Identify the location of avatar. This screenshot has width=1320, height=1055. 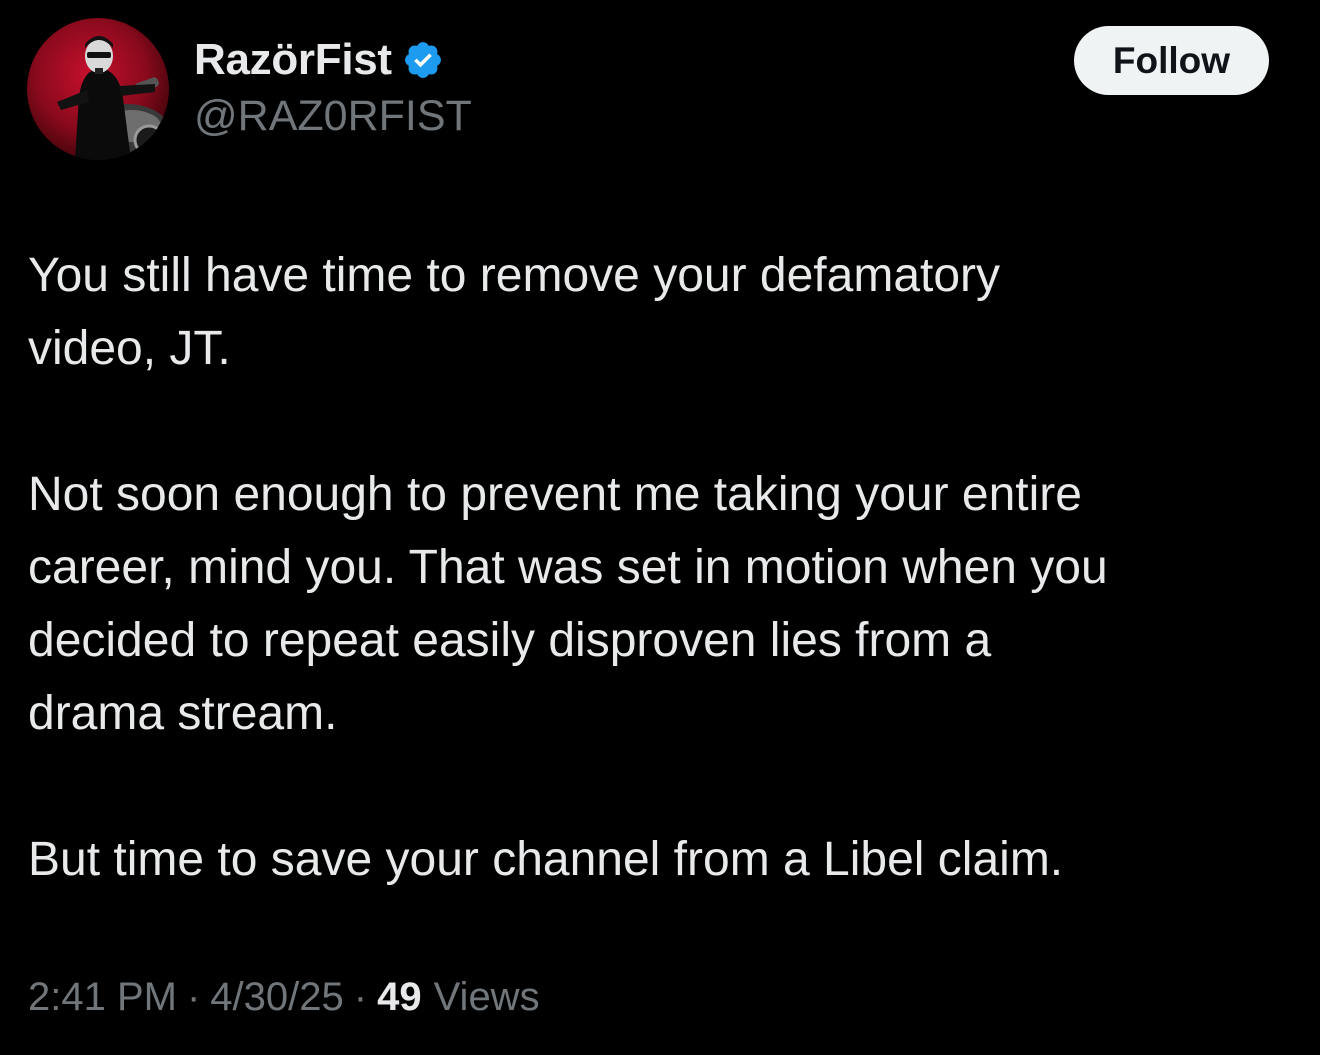
(98, 89).